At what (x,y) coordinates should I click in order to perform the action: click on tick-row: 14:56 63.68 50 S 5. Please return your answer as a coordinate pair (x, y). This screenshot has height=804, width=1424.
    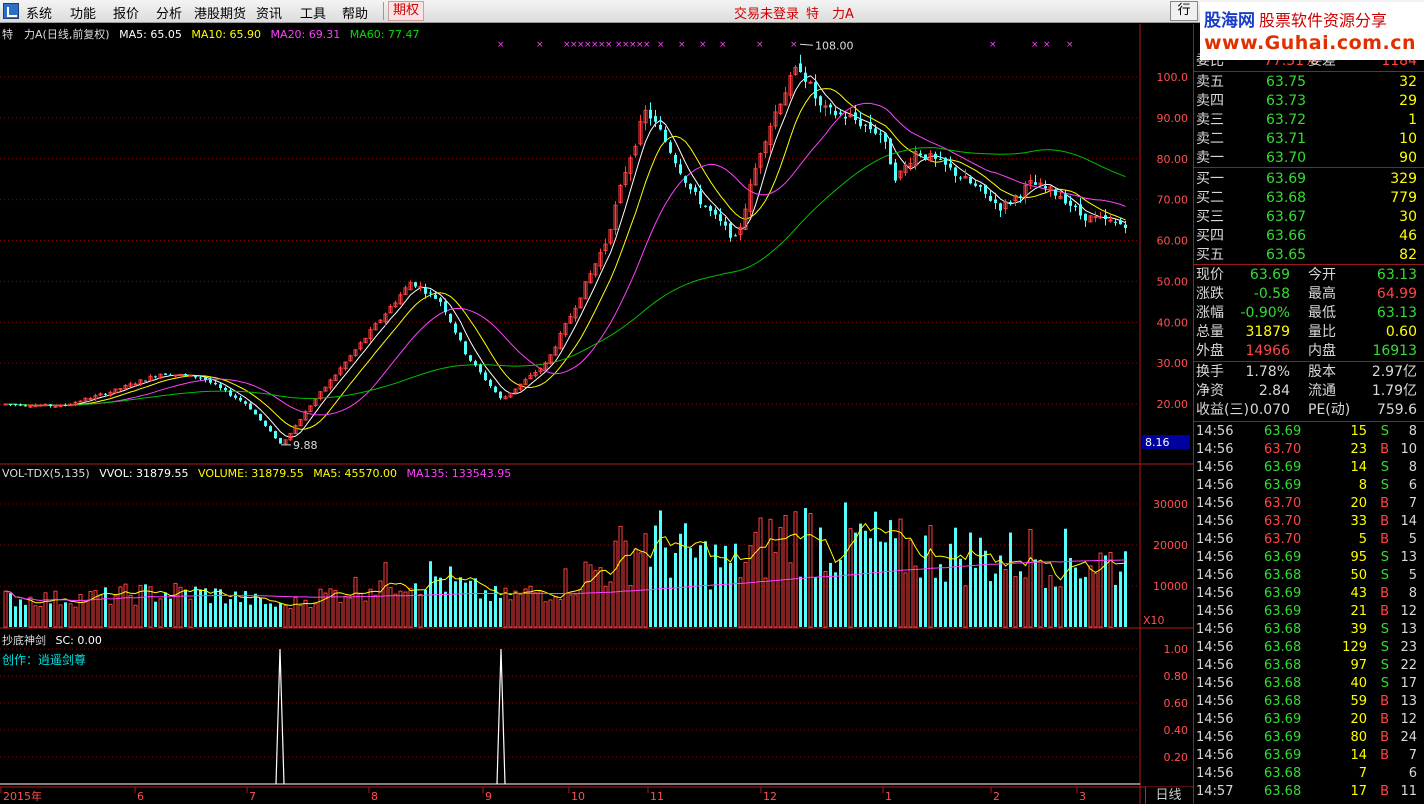
    Looking at the image, I should click on (1309, 576).